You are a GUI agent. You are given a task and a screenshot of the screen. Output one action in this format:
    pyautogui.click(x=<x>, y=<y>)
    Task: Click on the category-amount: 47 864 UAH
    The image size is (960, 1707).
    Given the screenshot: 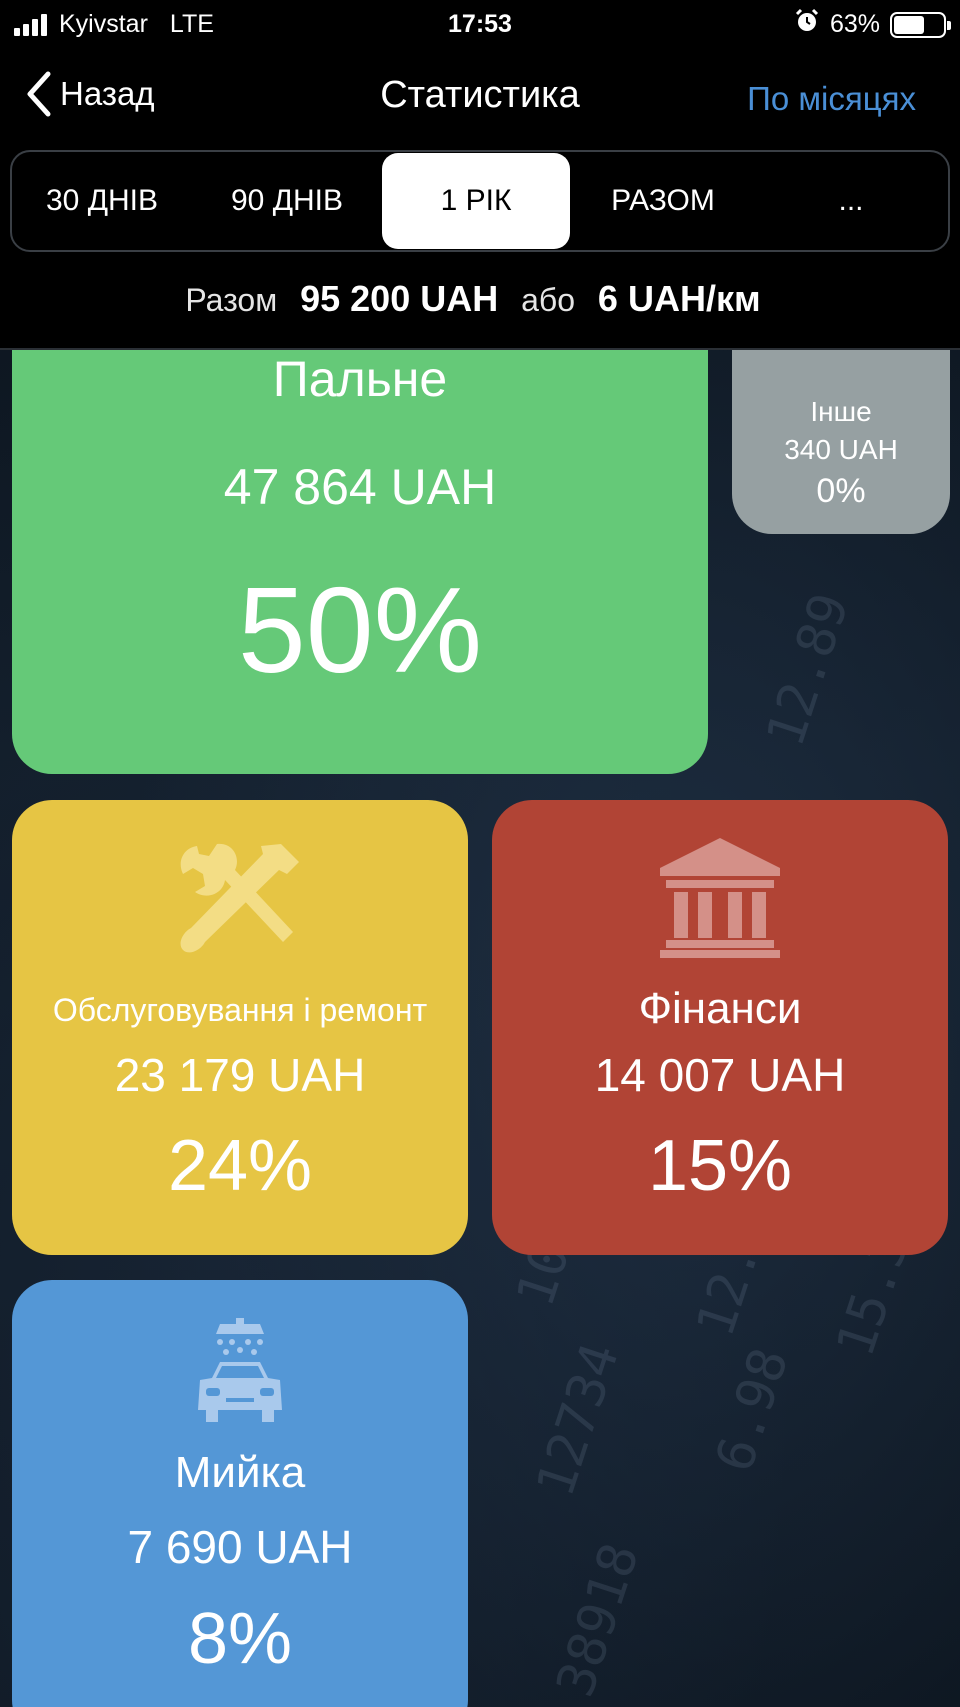 What is the action you would take?
    pyautogui.click(x=360, y=487)
    